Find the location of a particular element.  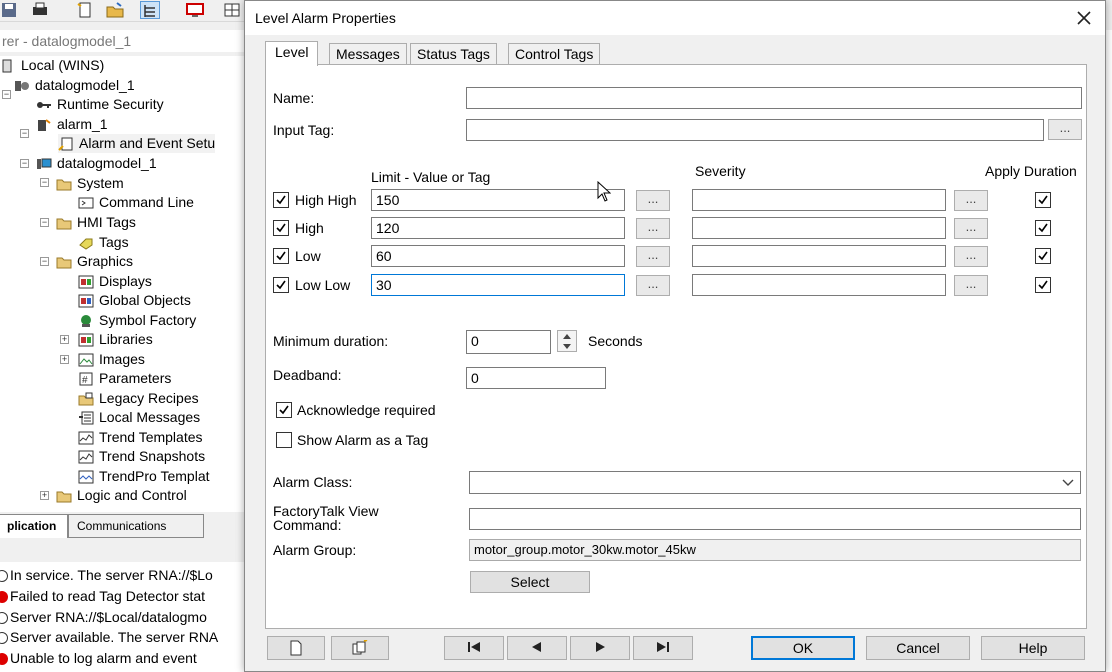

ftv-command-input is located at coordinates (775, 519).